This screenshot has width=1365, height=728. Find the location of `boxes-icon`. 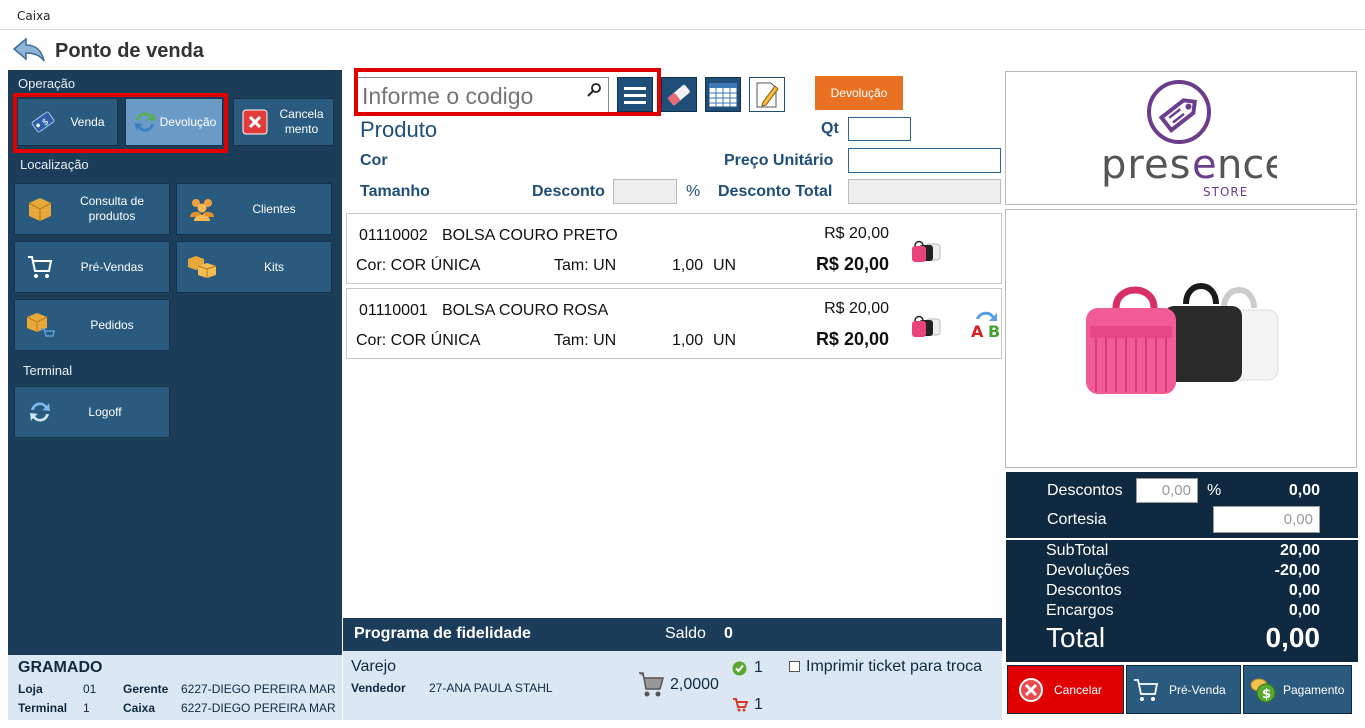

boxes-icon is located at coordinates (202, 267).